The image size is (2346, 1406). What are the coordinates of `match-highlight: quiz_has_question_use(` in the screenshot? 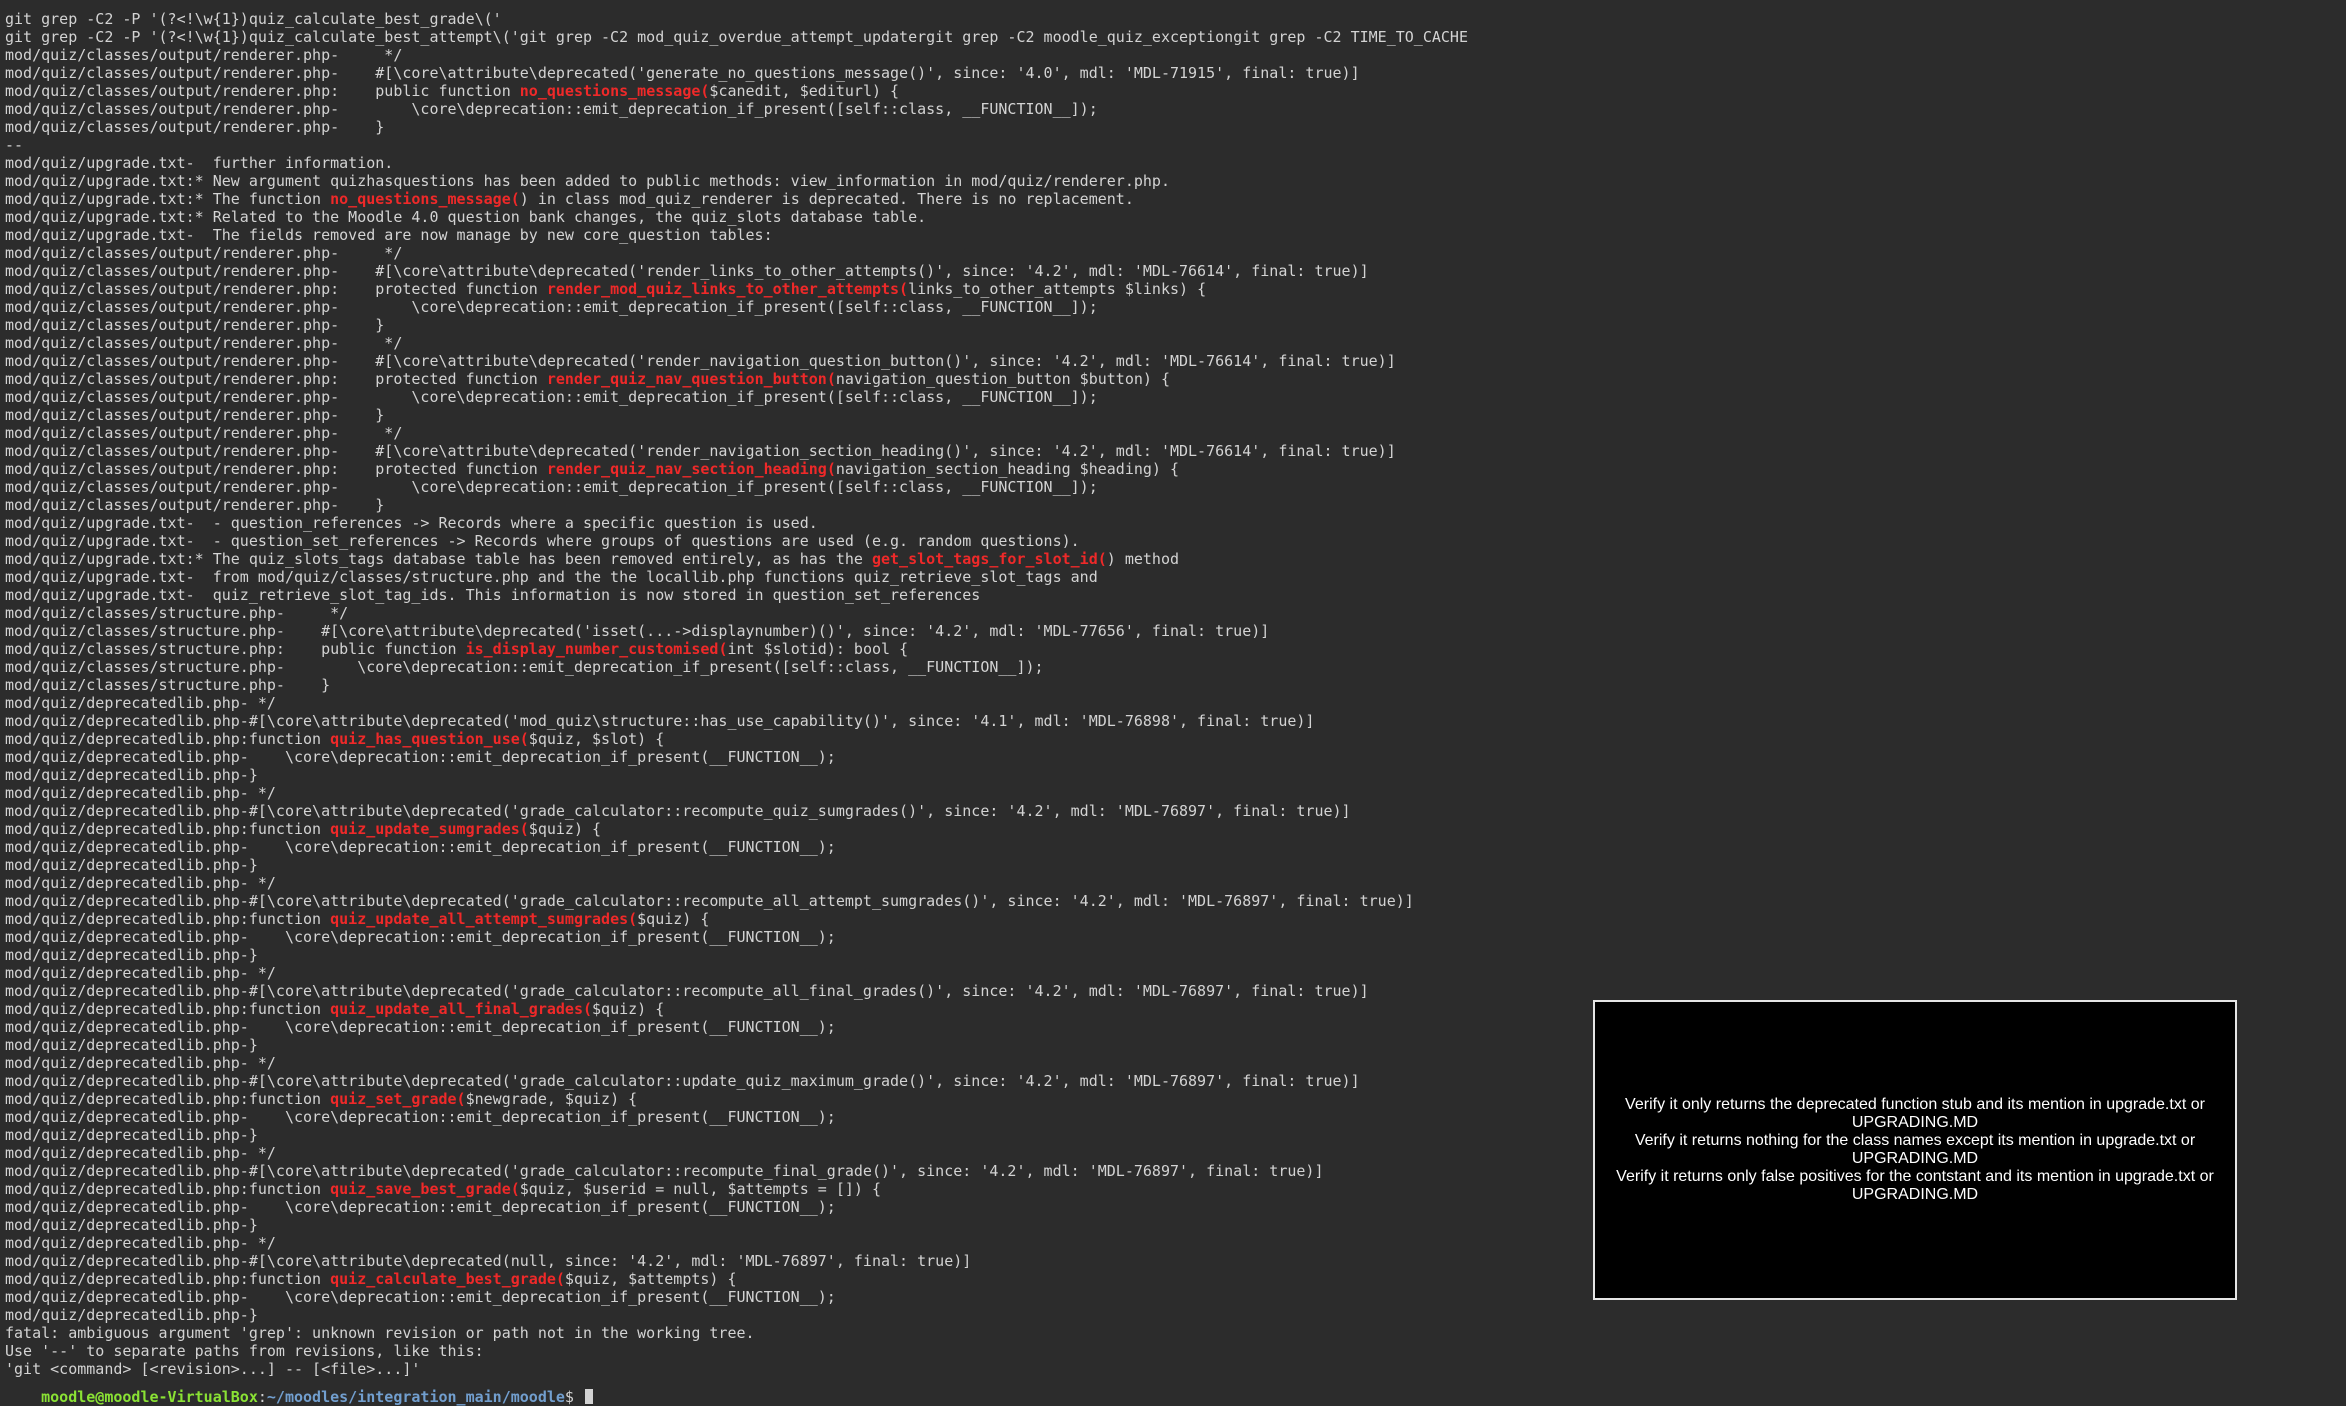 It's located at (429, 739).